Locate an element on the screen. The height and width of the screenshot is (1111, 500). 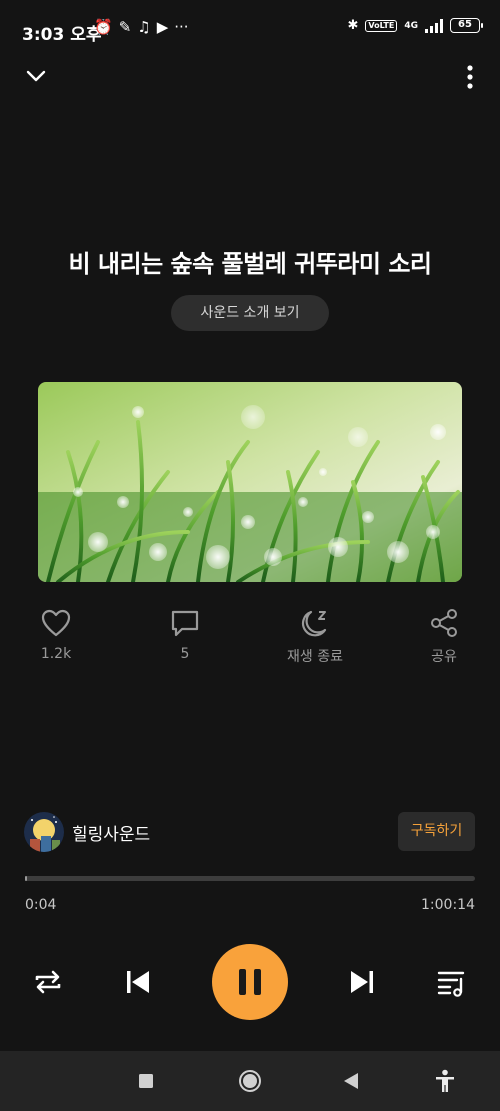
more-options-button is located at coordinates (470, 77).